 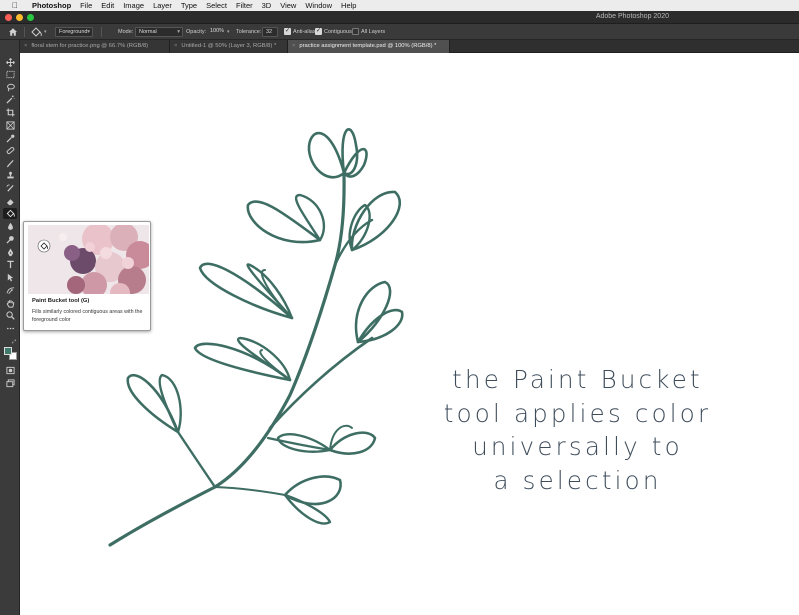 What do you see at coordinates (10, 315) in the screenshot?
I see `zoom-tool-icon` at bounding box center [10, 315].